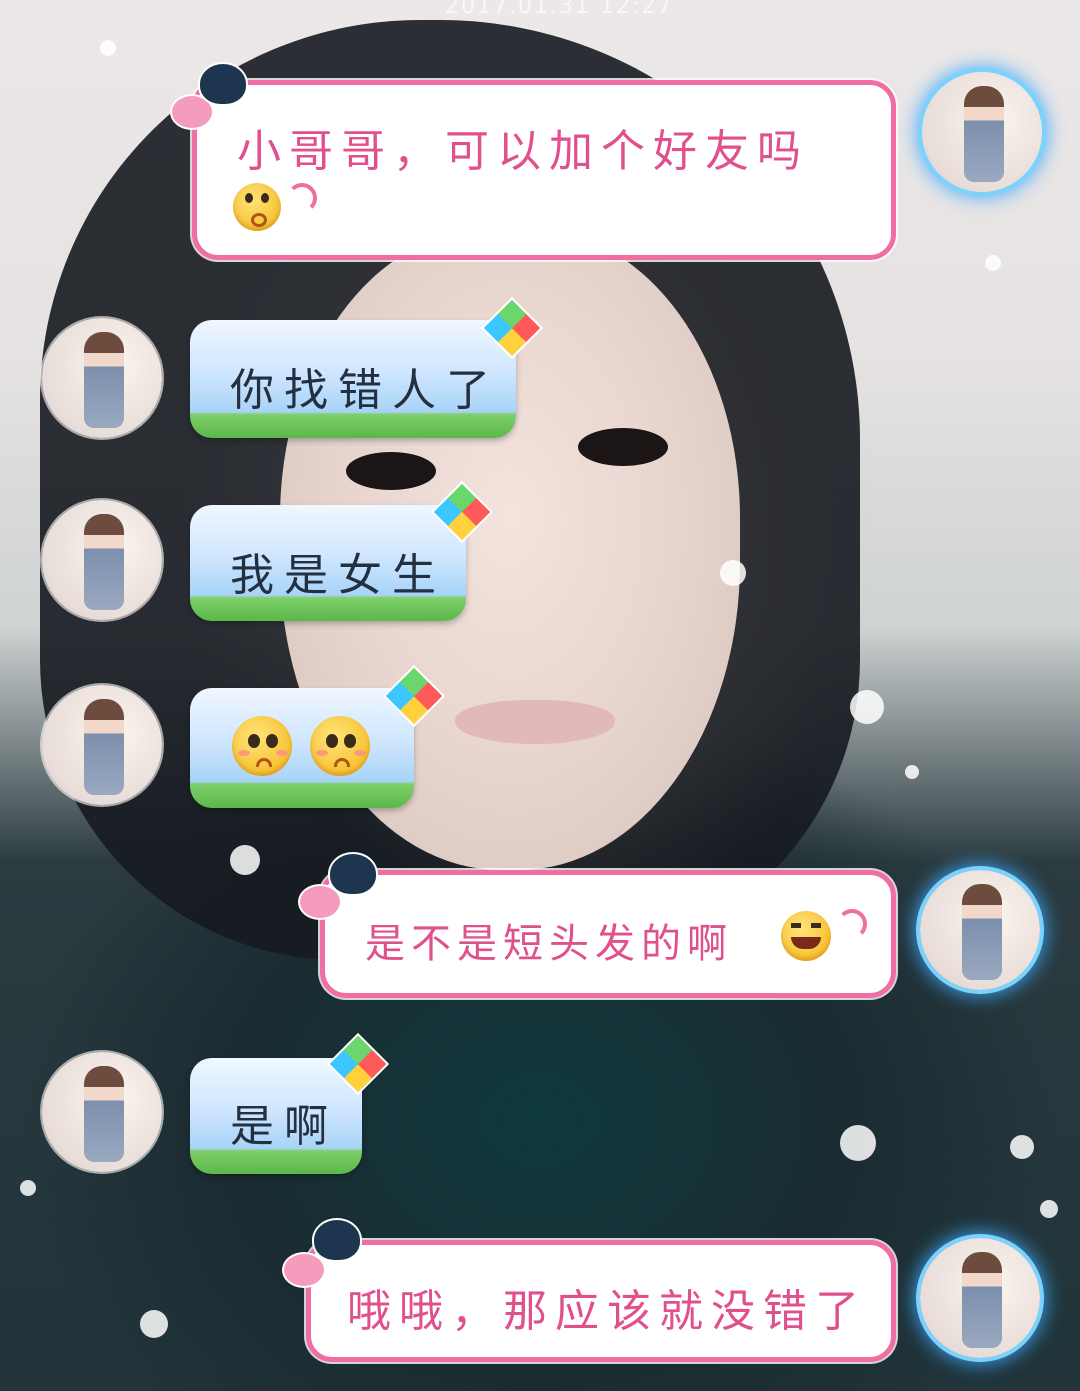 This screenshot has width=1080, height=1391. Describe the element at coordinates (523, 151) in the screenshot. I see `message-text: 小哥哥，可以加个好友吗` at that location.